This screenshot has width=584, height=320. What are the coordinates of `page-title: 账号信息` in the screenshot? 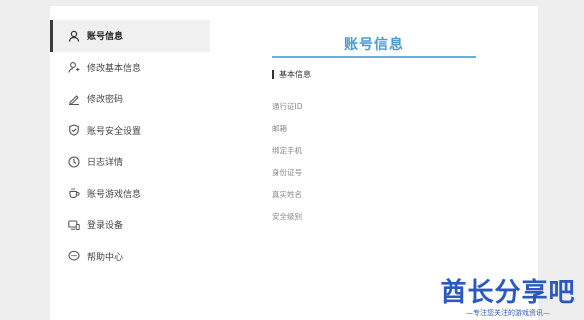 It's located at (374, 45).